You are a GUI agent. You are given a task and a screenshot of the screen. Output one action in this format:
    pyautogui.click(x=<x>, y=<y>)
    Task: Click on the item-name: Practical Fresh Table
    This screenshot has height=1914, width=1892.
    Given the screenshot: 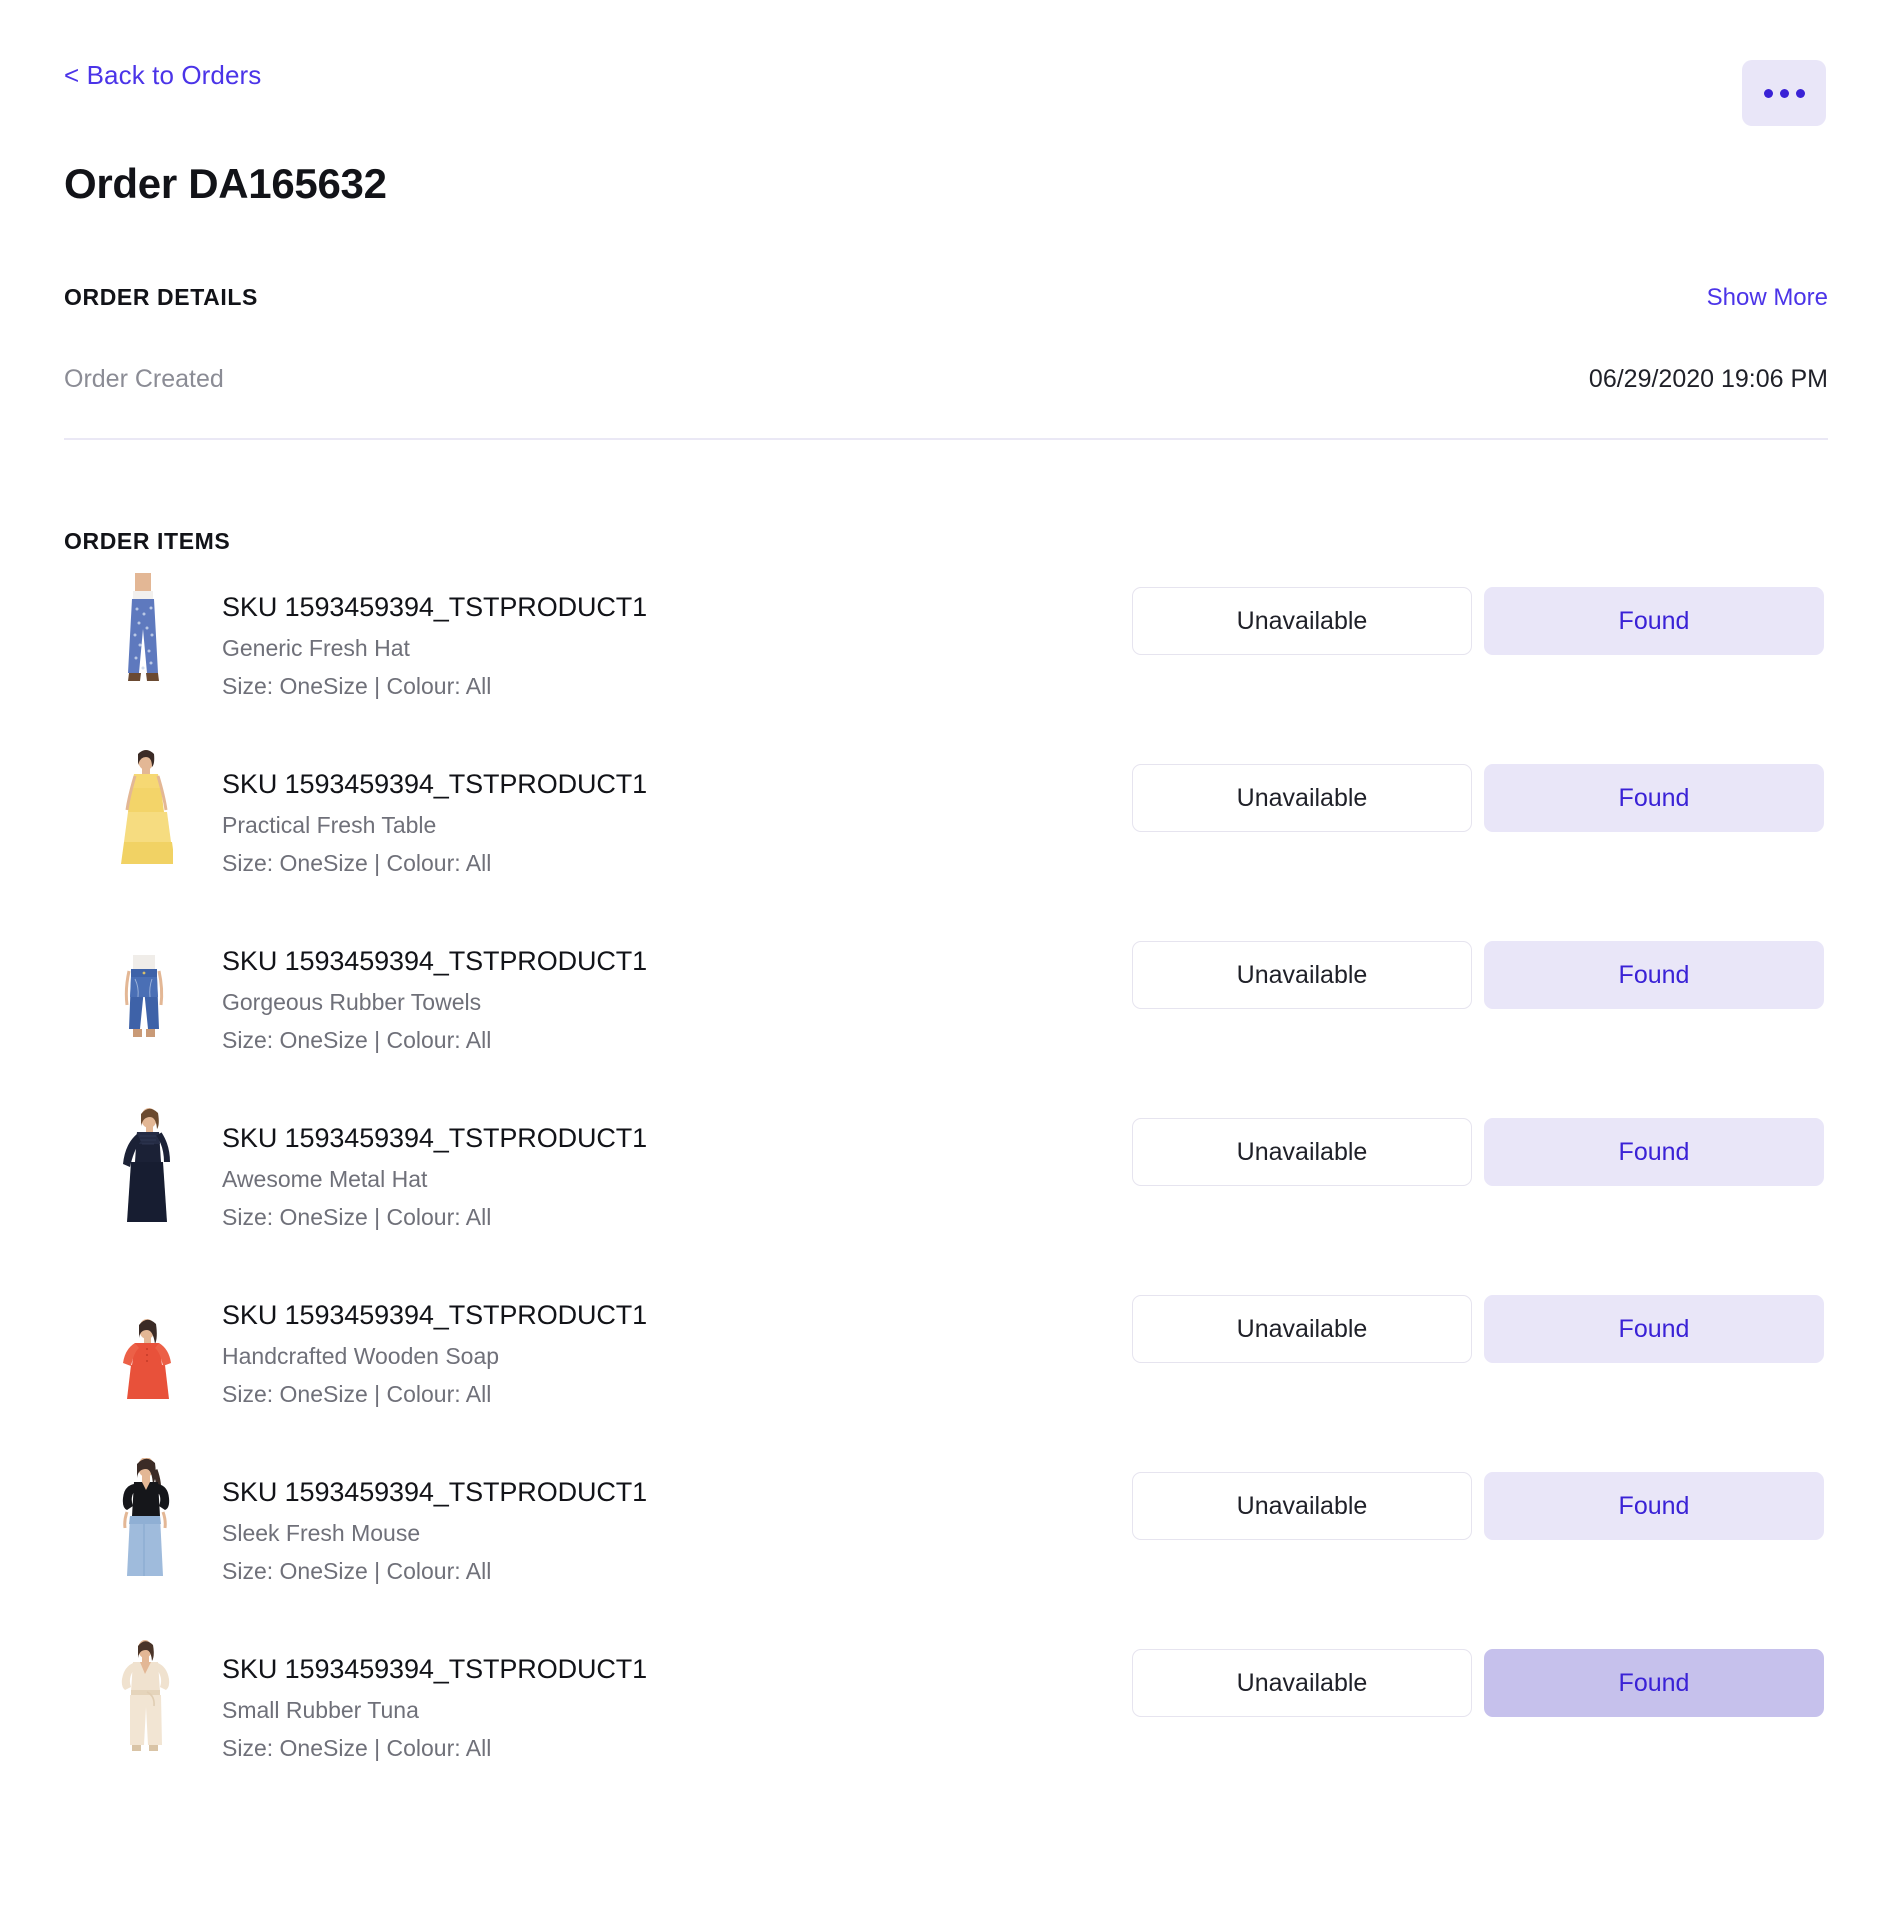 What is the action you would take?
    pyautogui.click(x=329, y=825)
    